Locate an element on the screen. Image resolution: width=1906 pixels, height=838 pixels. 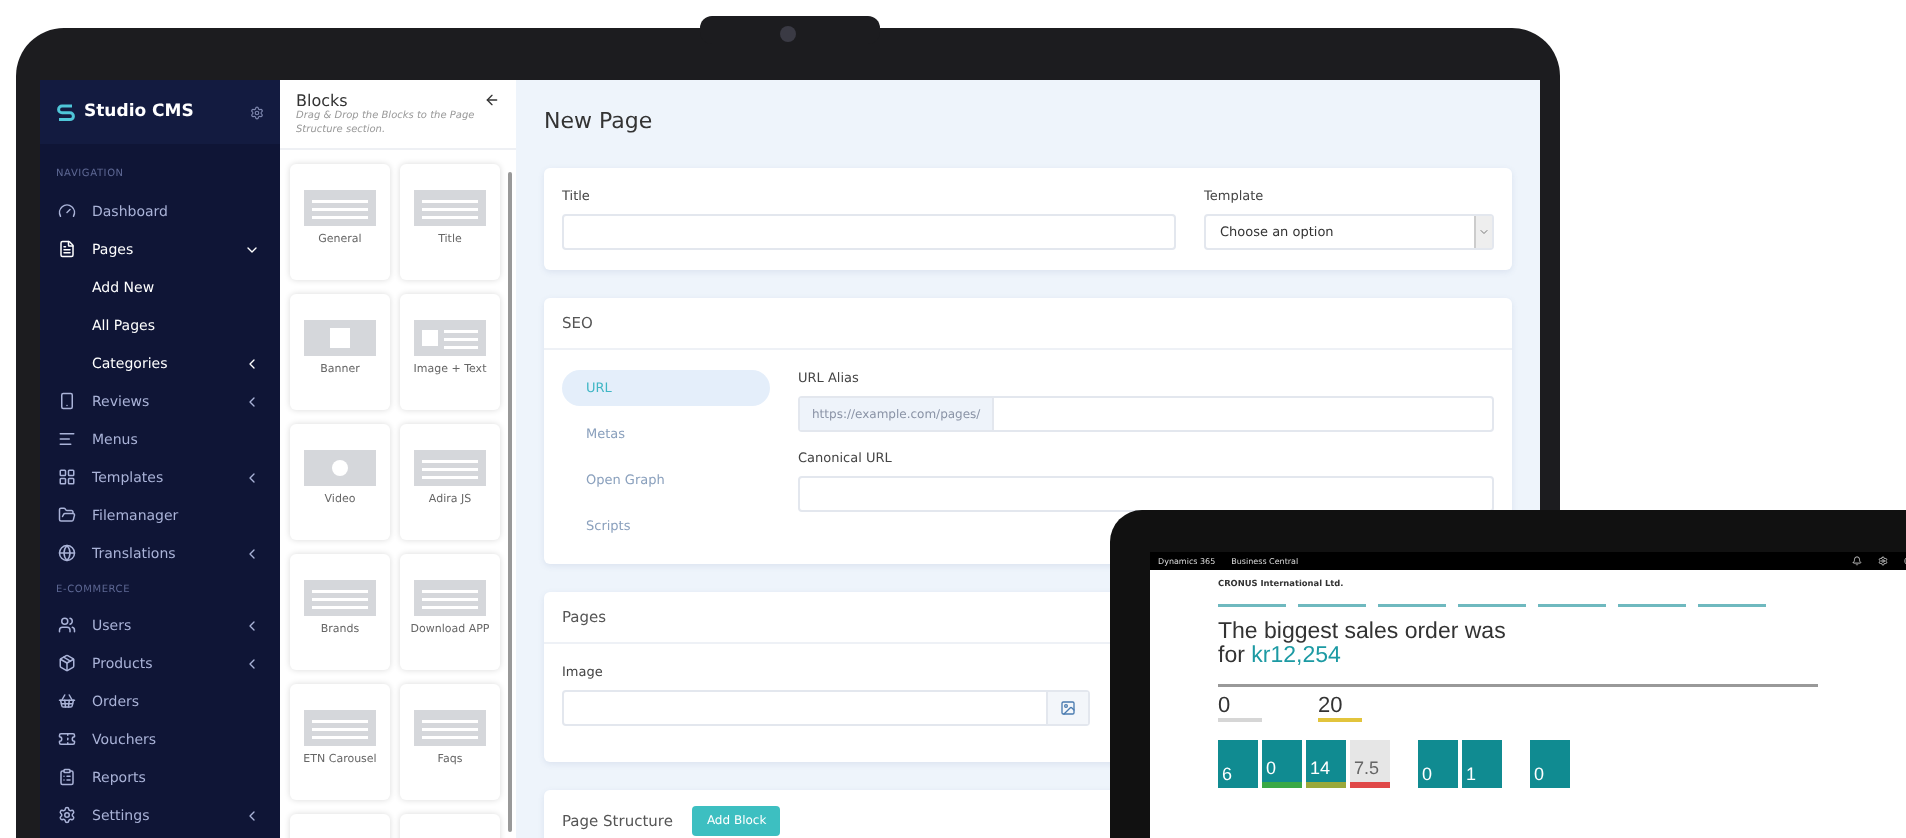
bell-icon is located at coordinates (1857, 561).